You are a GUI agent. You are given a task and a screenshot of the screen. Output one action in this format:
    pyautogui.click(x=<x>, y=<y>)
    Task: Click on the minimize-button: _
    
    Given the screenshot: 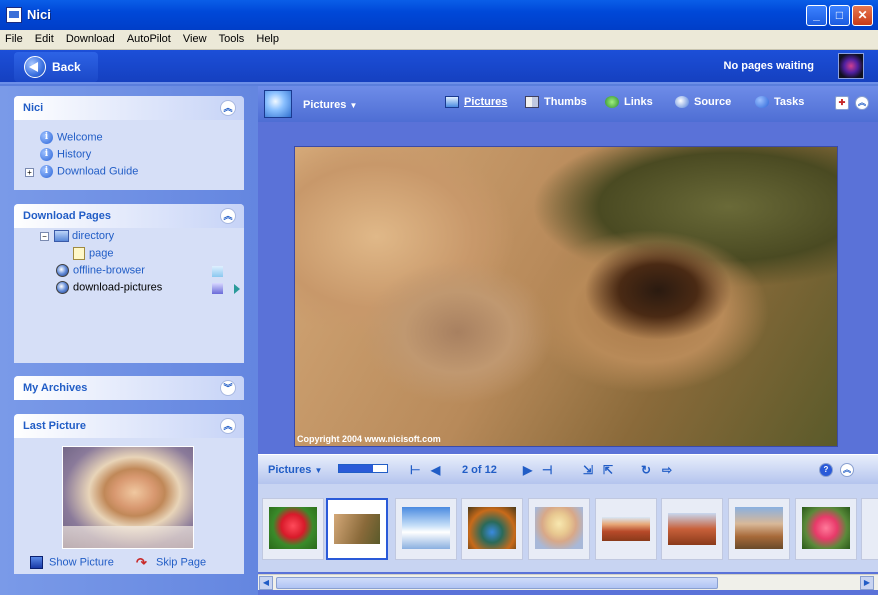 What is the action you would take?
    pyautogui.click(x=816, y=15)
    